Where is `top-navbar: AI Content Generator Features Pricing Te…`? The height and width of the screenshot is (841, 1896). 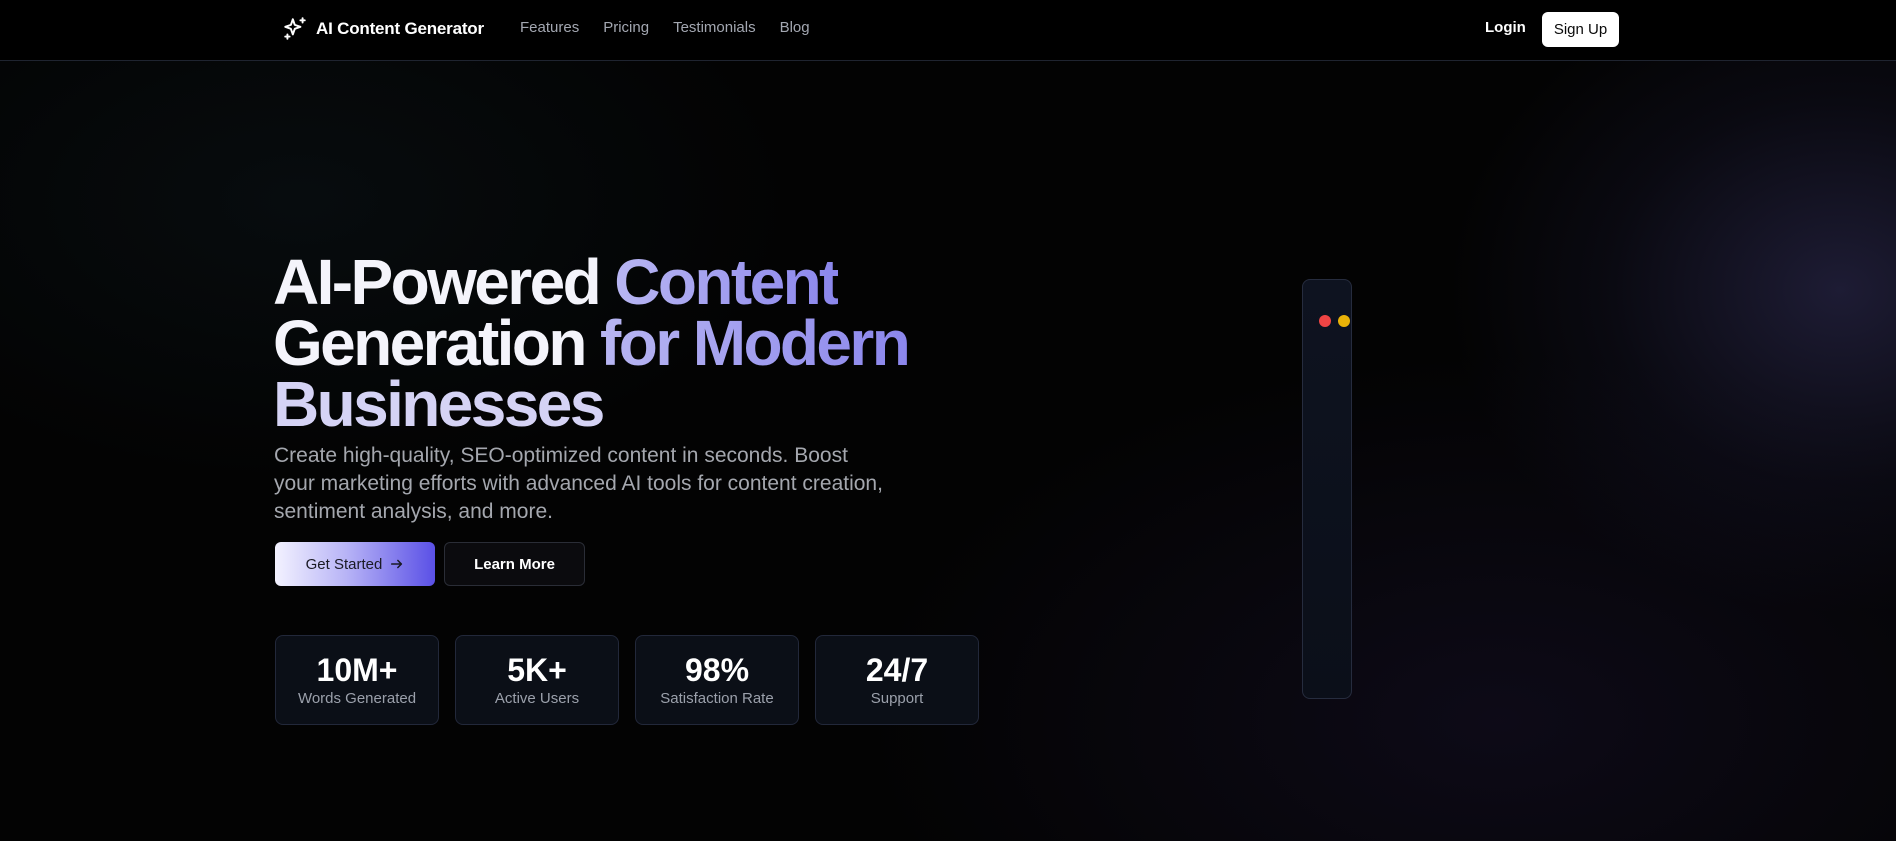
top-navbar: AI Content Generator Features Pricing Te… is located at coordinates (948, 30).